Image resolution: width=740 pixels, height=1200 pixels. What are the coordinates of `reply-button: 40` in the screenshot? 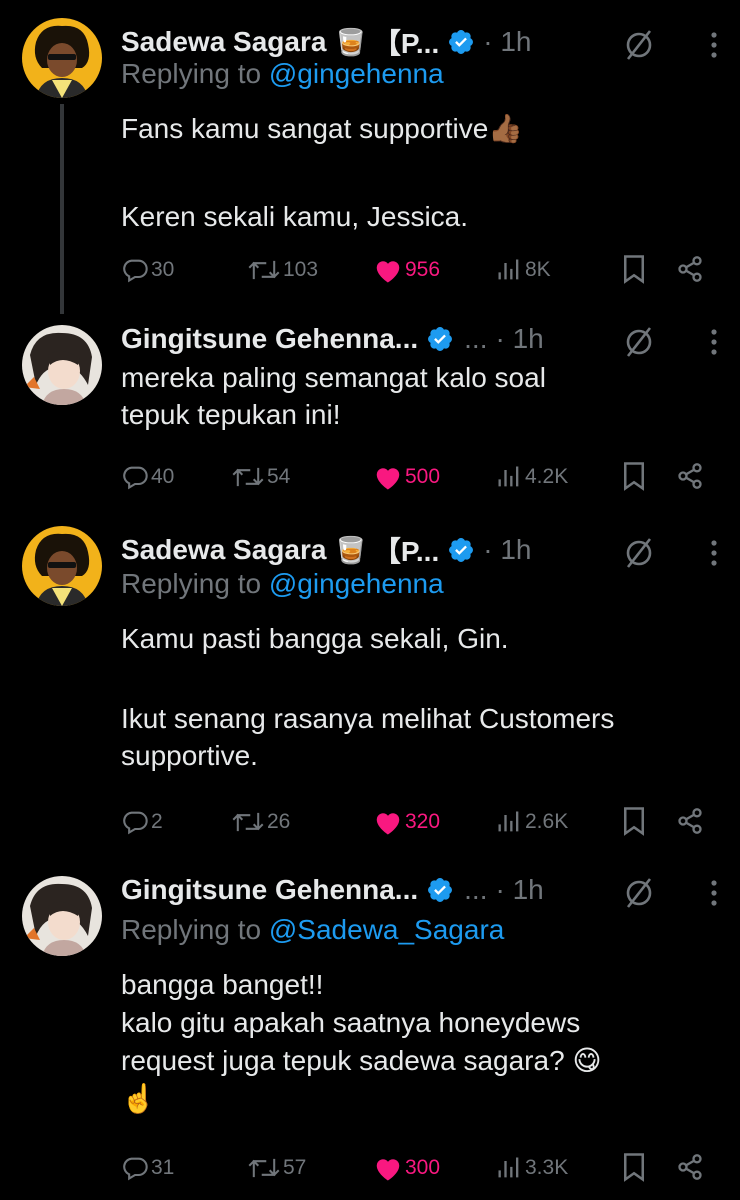 It's located at (147, 477).